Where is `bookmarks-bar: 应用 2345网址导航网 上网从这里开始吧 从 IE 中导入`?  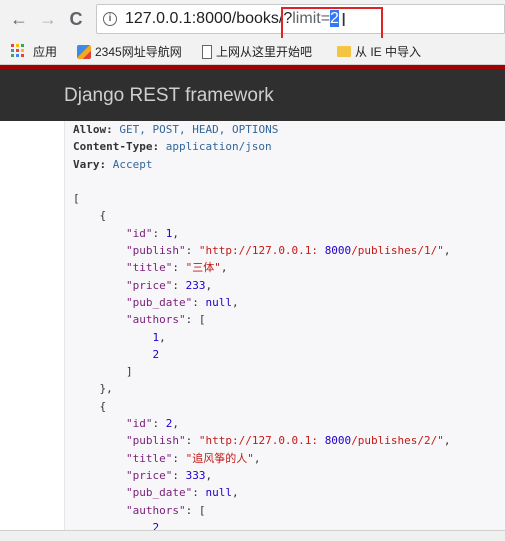 bookmarks-bar: 应用 2345网址导航网 上网从这里开始吧 从 IE 中导入 is located at coordinates (252, 51).